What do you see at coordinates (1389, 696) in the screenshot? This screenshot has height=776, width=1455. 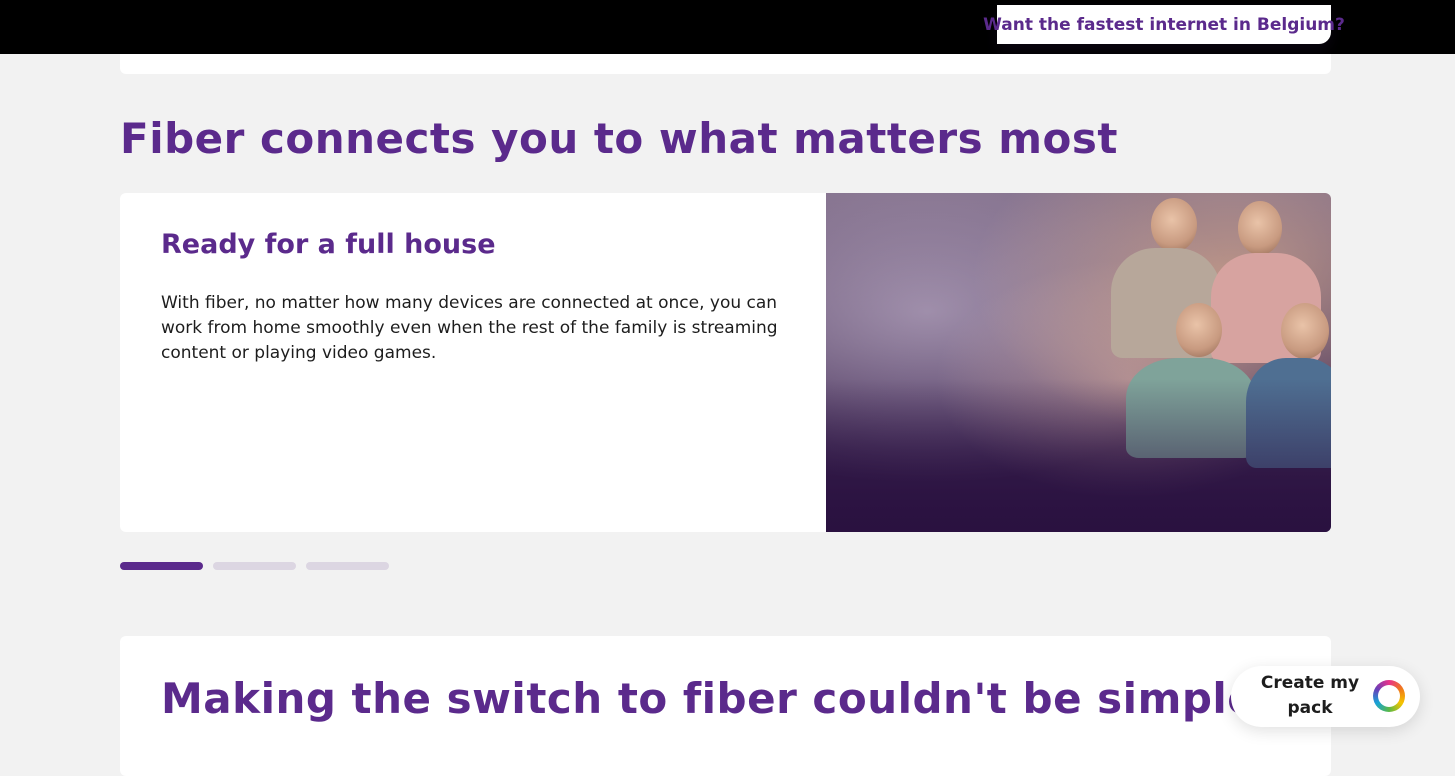 I see `brand-ring-icon` at bounding box center [1389, 696].